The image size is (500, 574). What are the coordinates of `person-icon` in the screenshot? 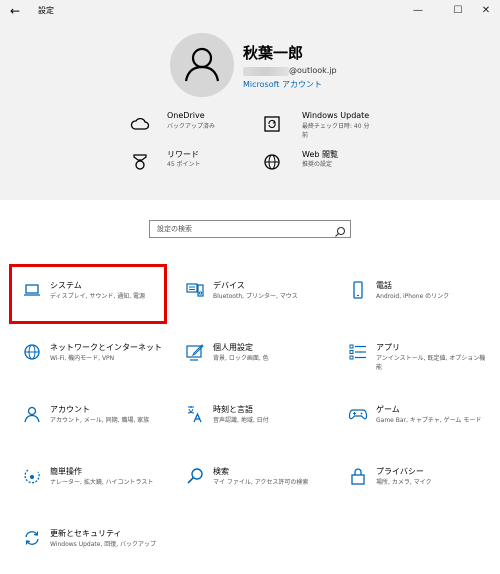 It's located at (202, 64).